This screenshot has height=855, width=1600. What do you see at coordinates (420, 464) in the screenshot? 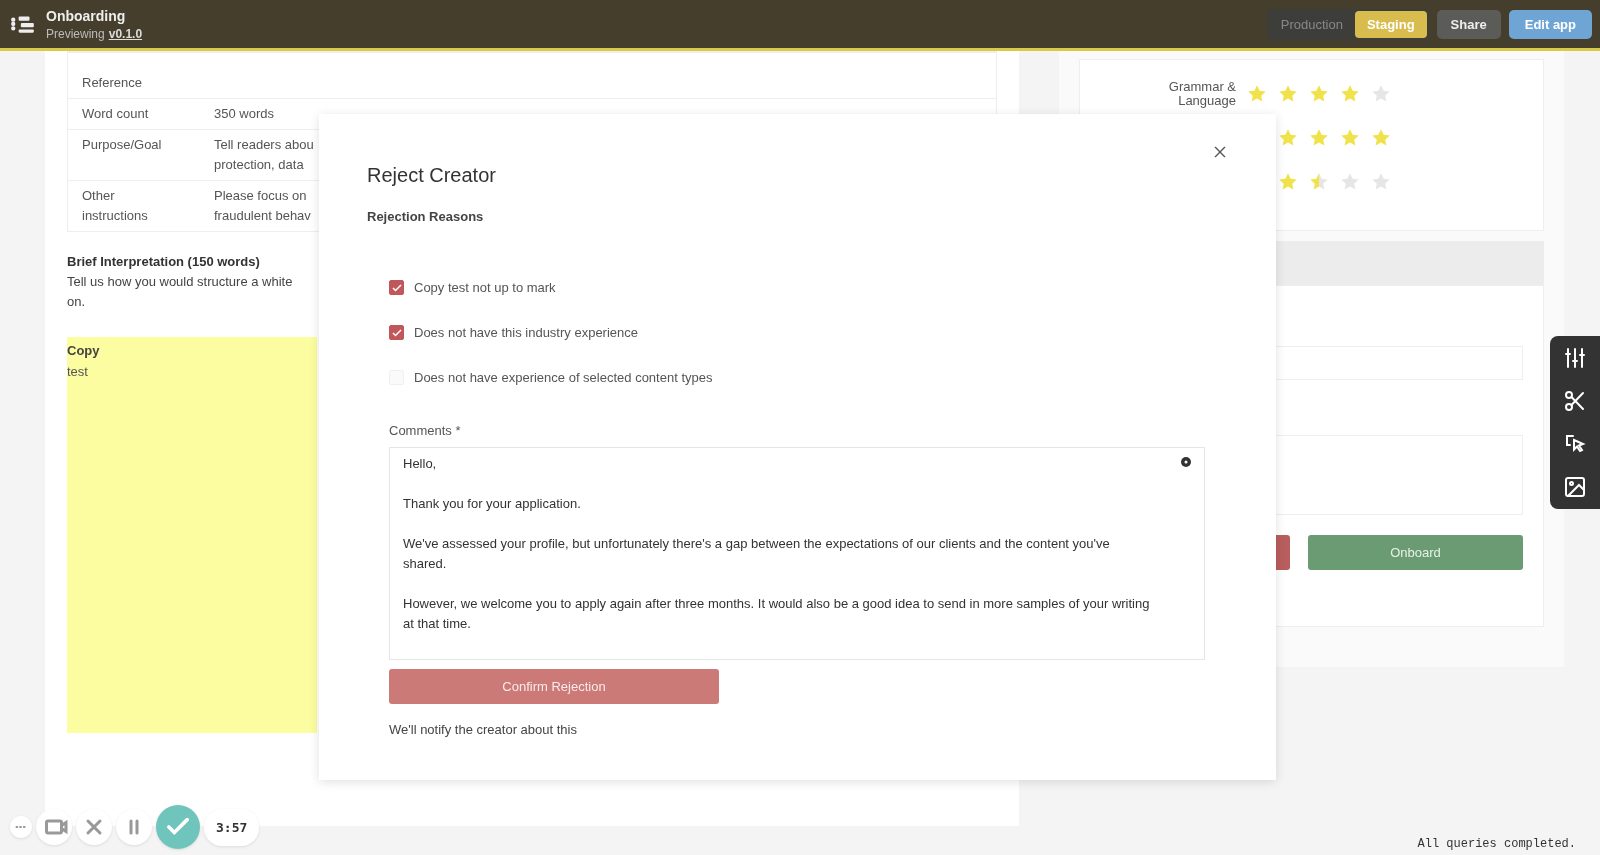
I see `comment-paragraph: Hello,` at bounding box center [420, 464].